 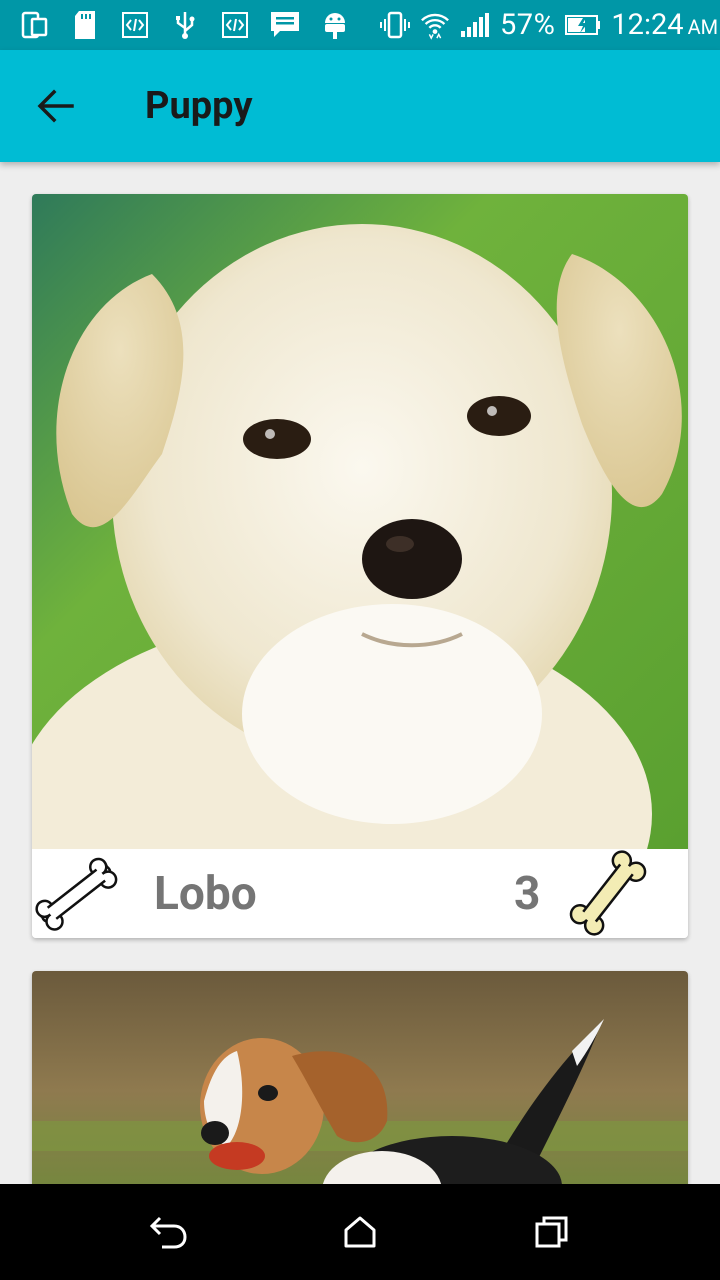 I want to click on back-icon, so click(x=168, y=1232).